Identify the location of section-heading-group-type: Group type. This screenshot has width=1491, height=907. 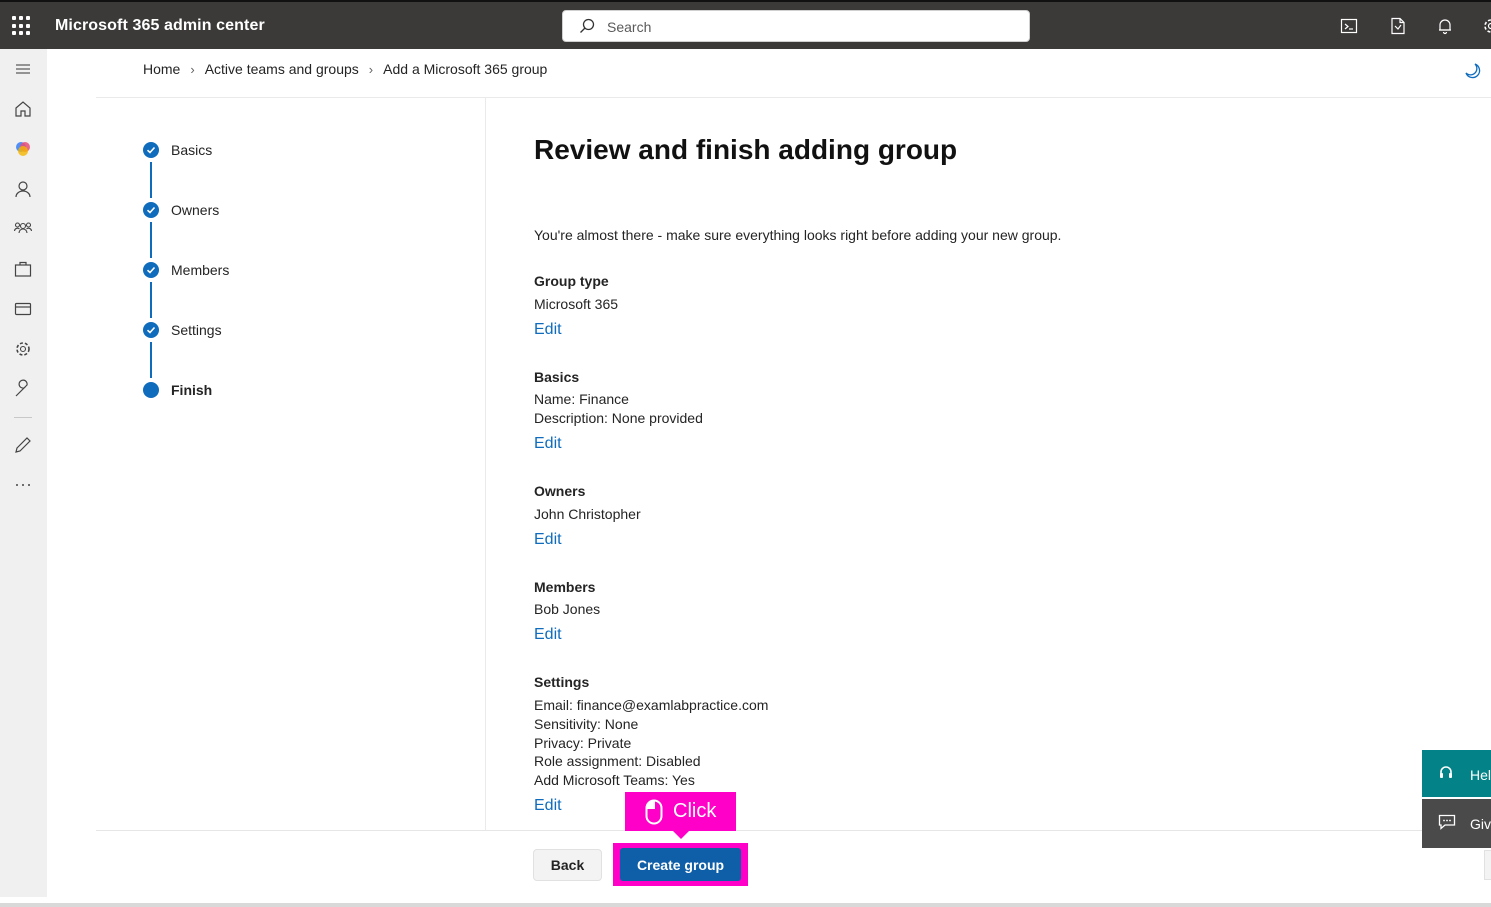
(571, 281).